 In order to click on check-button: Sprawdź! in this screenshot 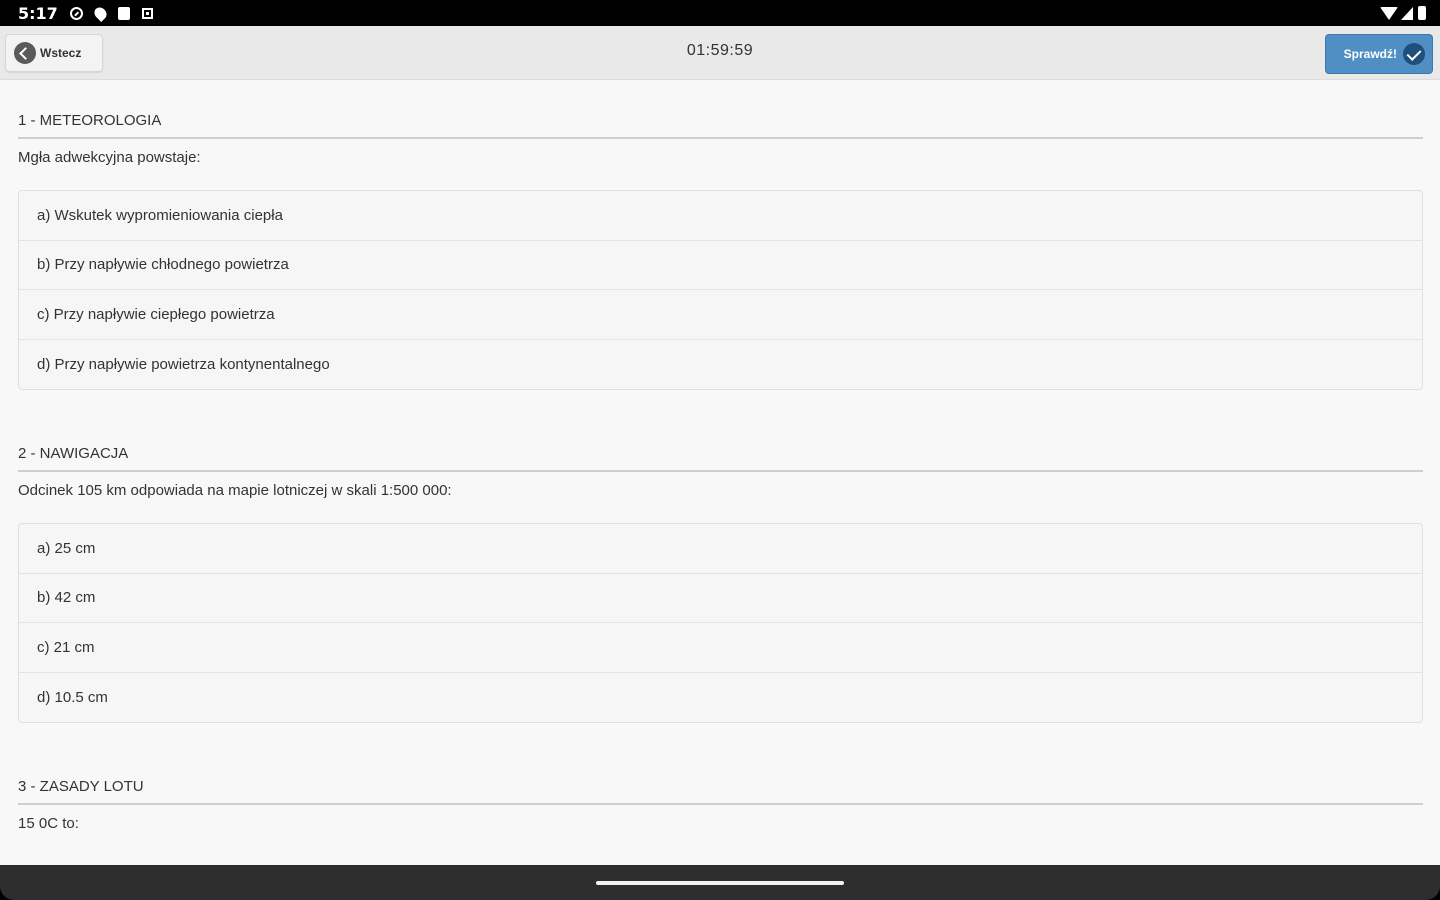, I will do `click(1379, 54)`.